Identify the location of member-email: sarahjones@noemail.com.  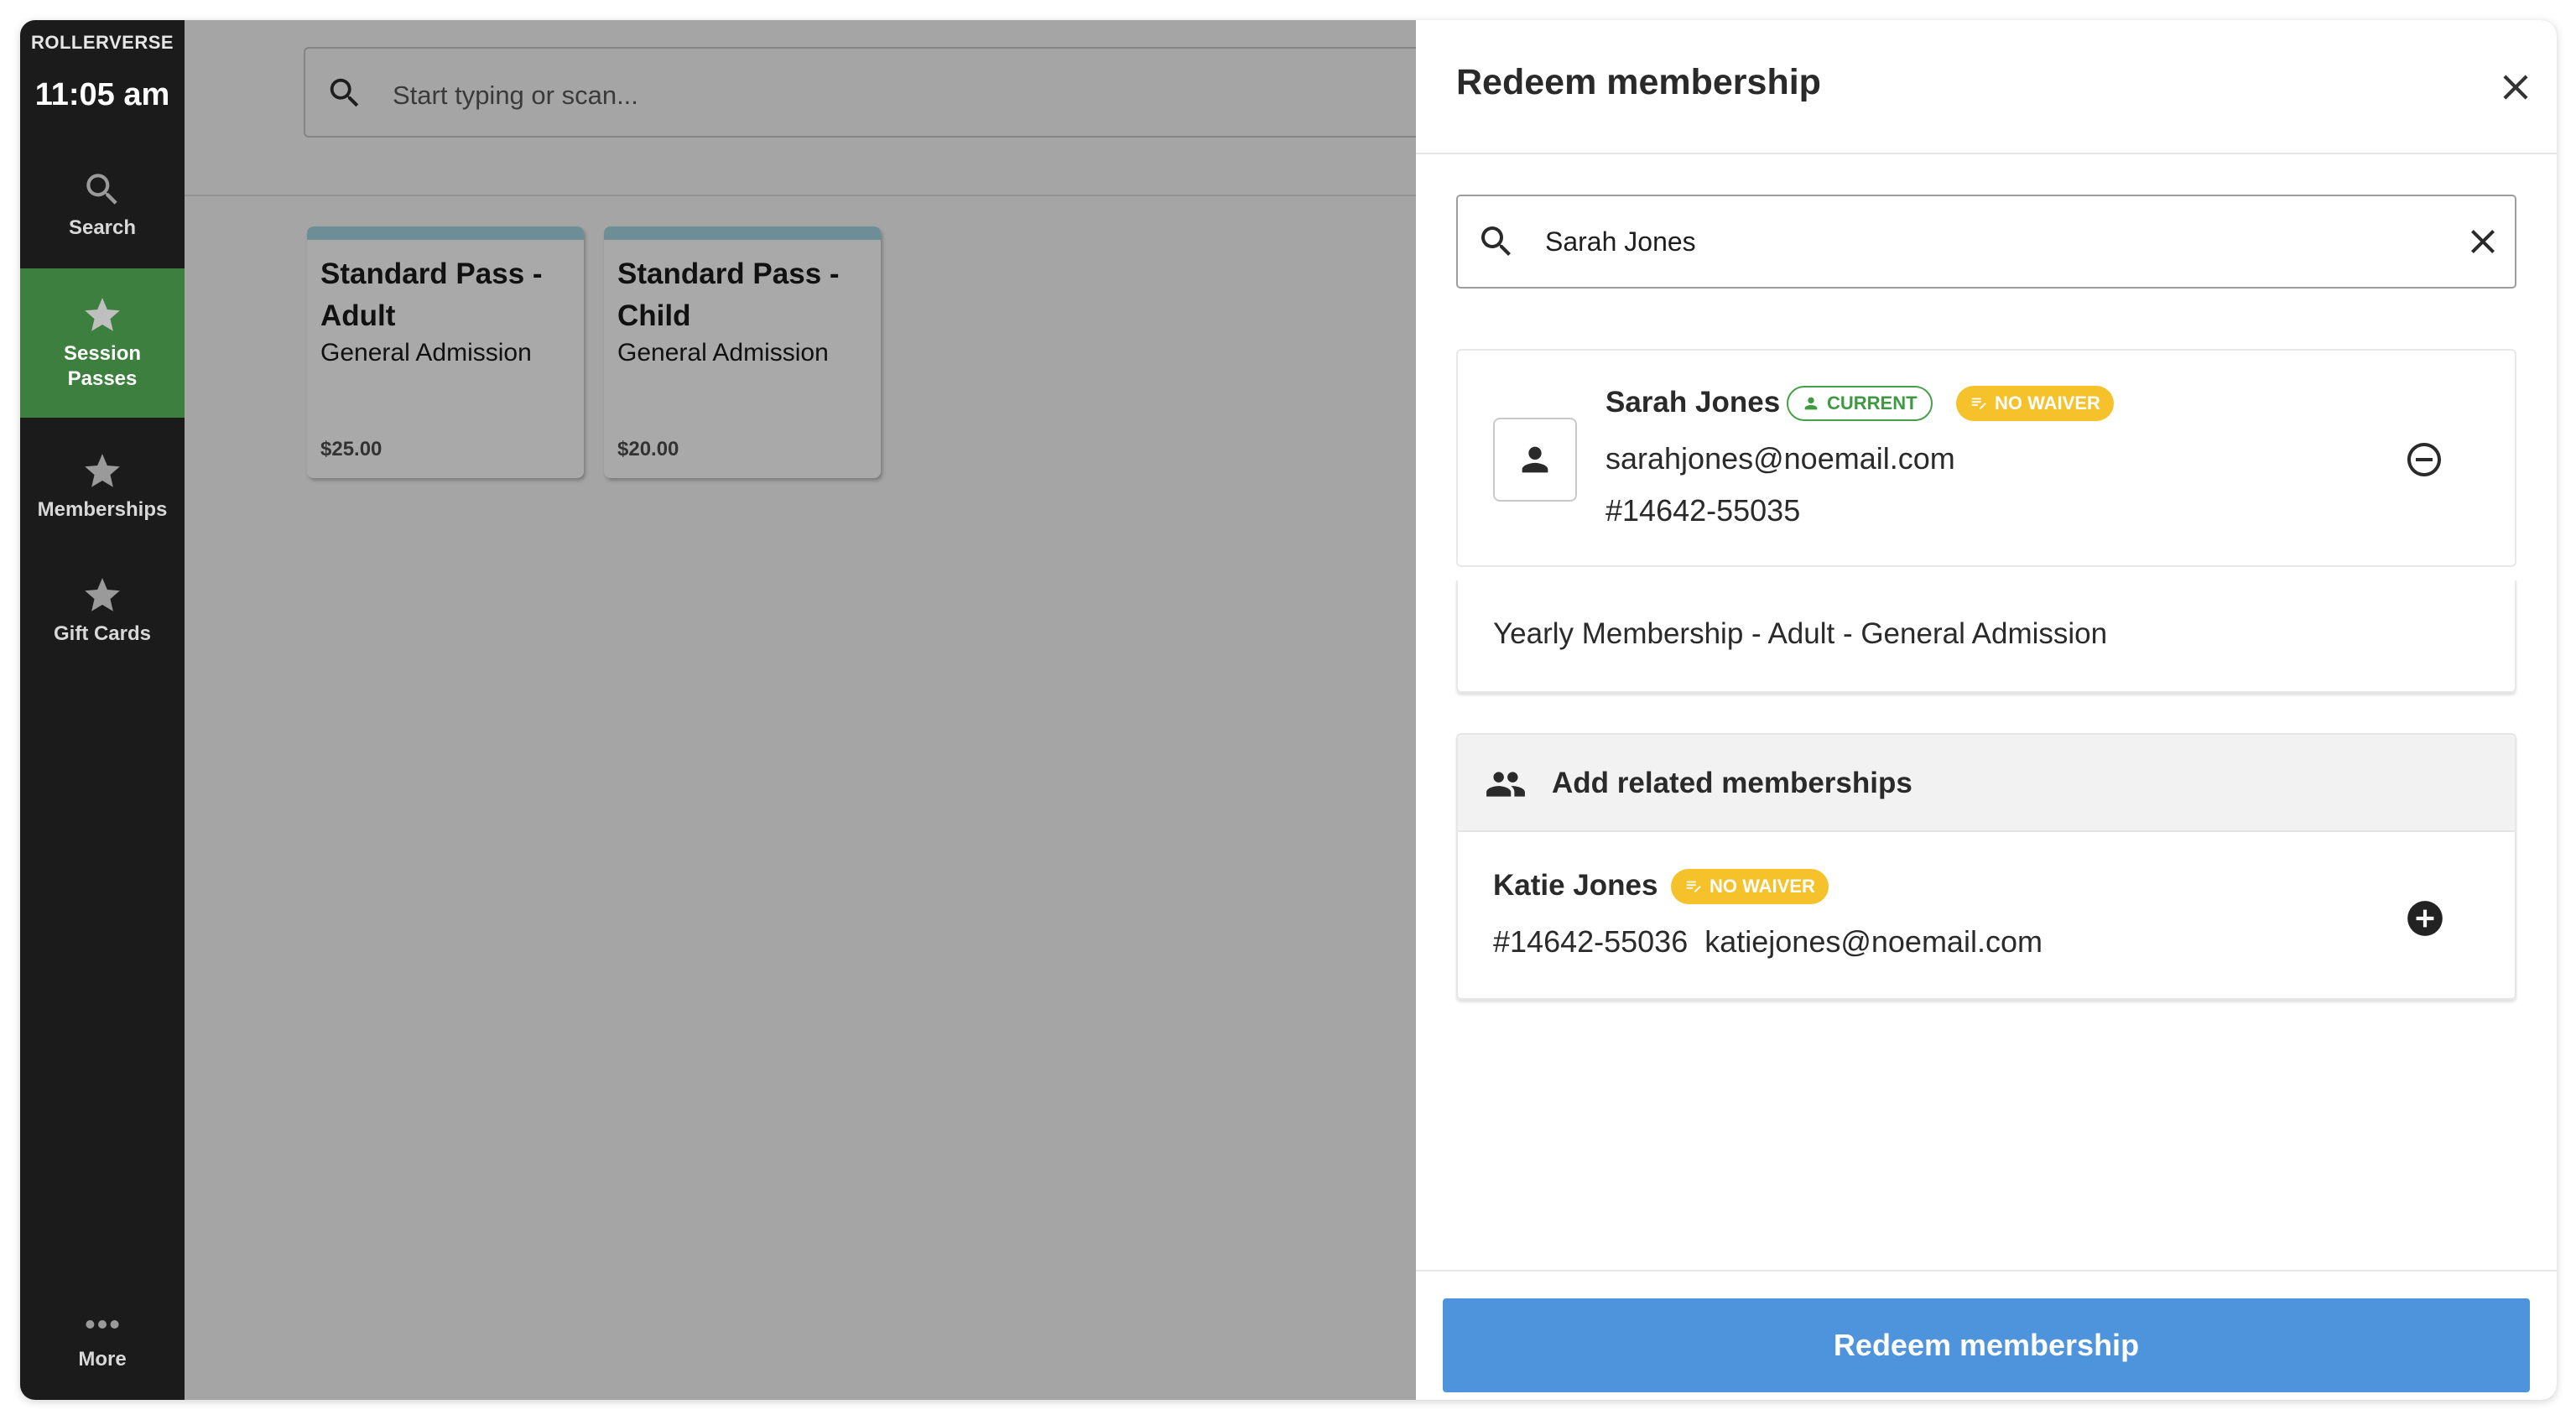
(1780, 458).